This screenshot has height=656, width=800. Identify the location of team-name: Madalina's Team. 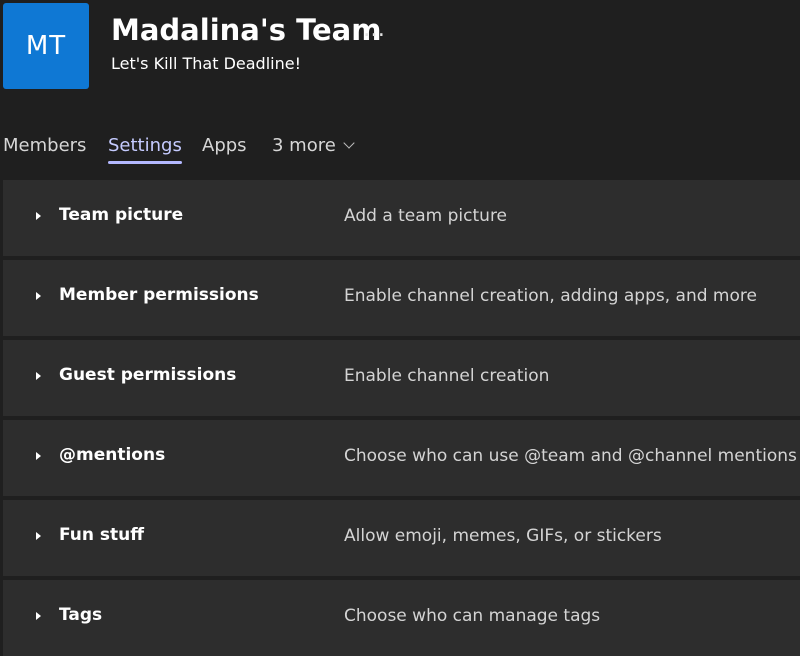
(246, 30).